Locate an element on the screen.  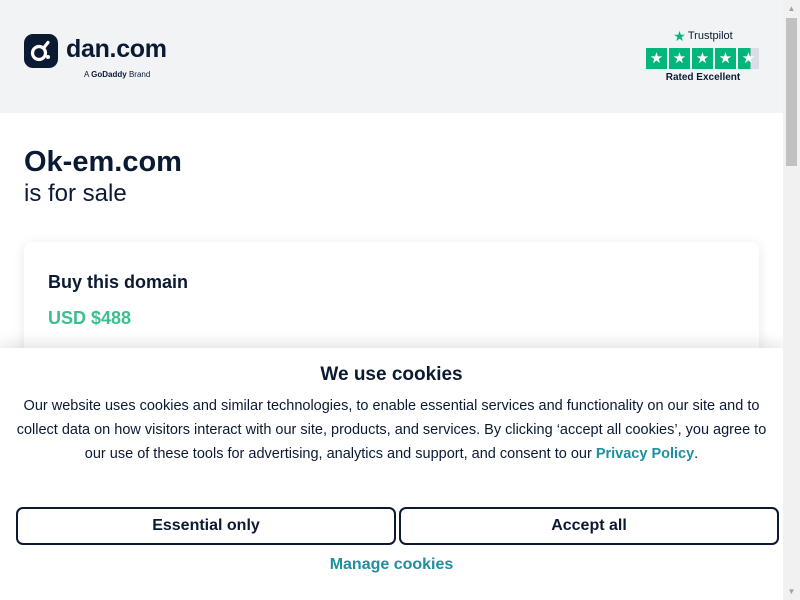
brand-suffix: Brand is located at coordinates (139, 74).